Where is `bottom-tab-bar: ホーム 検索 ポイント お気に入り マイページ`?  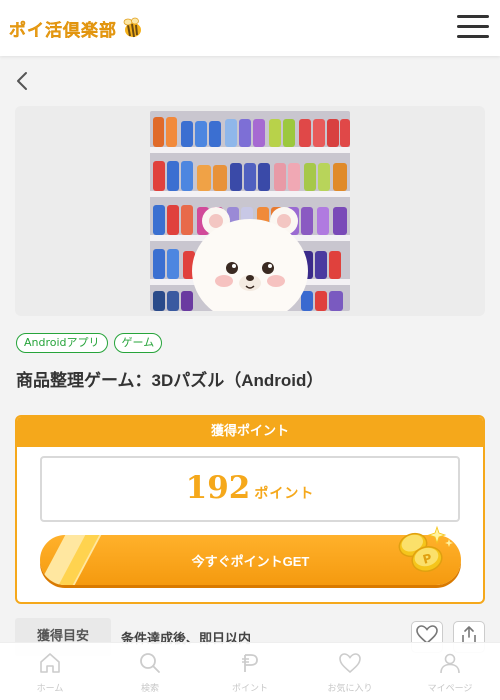 bottom-tab-bar: ホーム 検索 ポイント お気に入り マイページ is located at coordinates (250, 671).